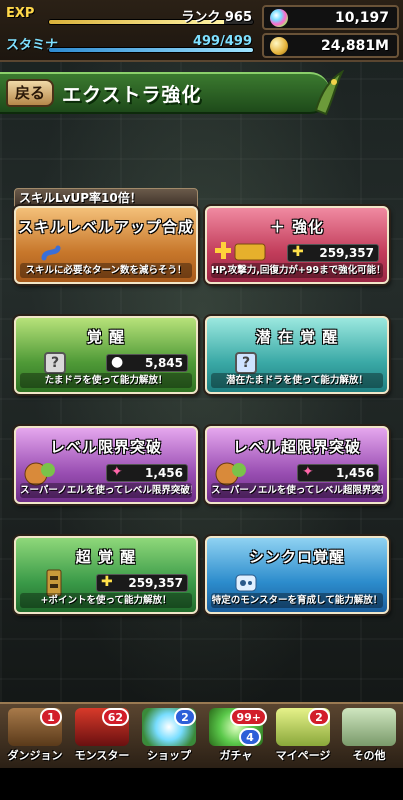 This screenshot has height=800, width=403. I want to click on card-description: HP,攻撃力,回復力が+99まで強化可能！, so click(297, 270).